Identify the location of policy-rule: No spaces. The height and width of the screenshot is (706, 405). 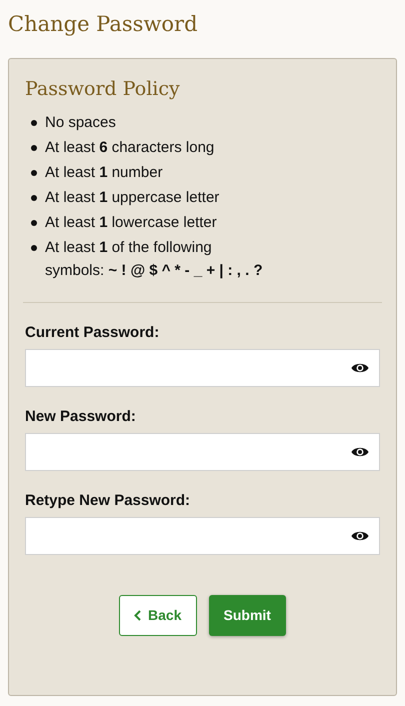
(80, 123).